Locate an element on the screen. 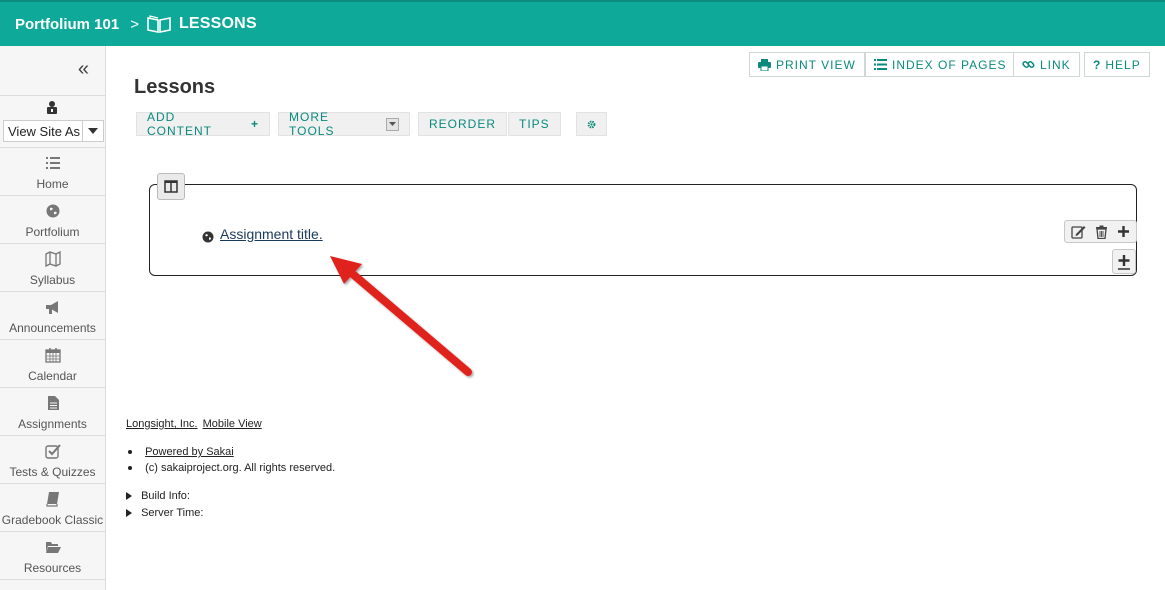  view-site-as-value: View Site As is located at coordinates (44, 131).